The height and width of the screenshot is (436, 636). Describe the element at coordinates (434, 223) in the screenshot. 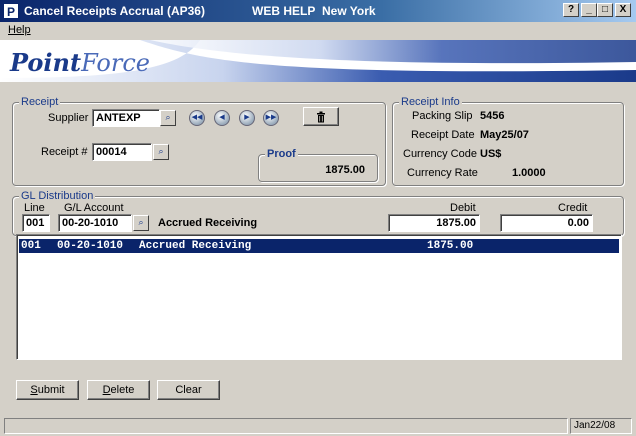

I see `debit-input: 1875.00` at that location.